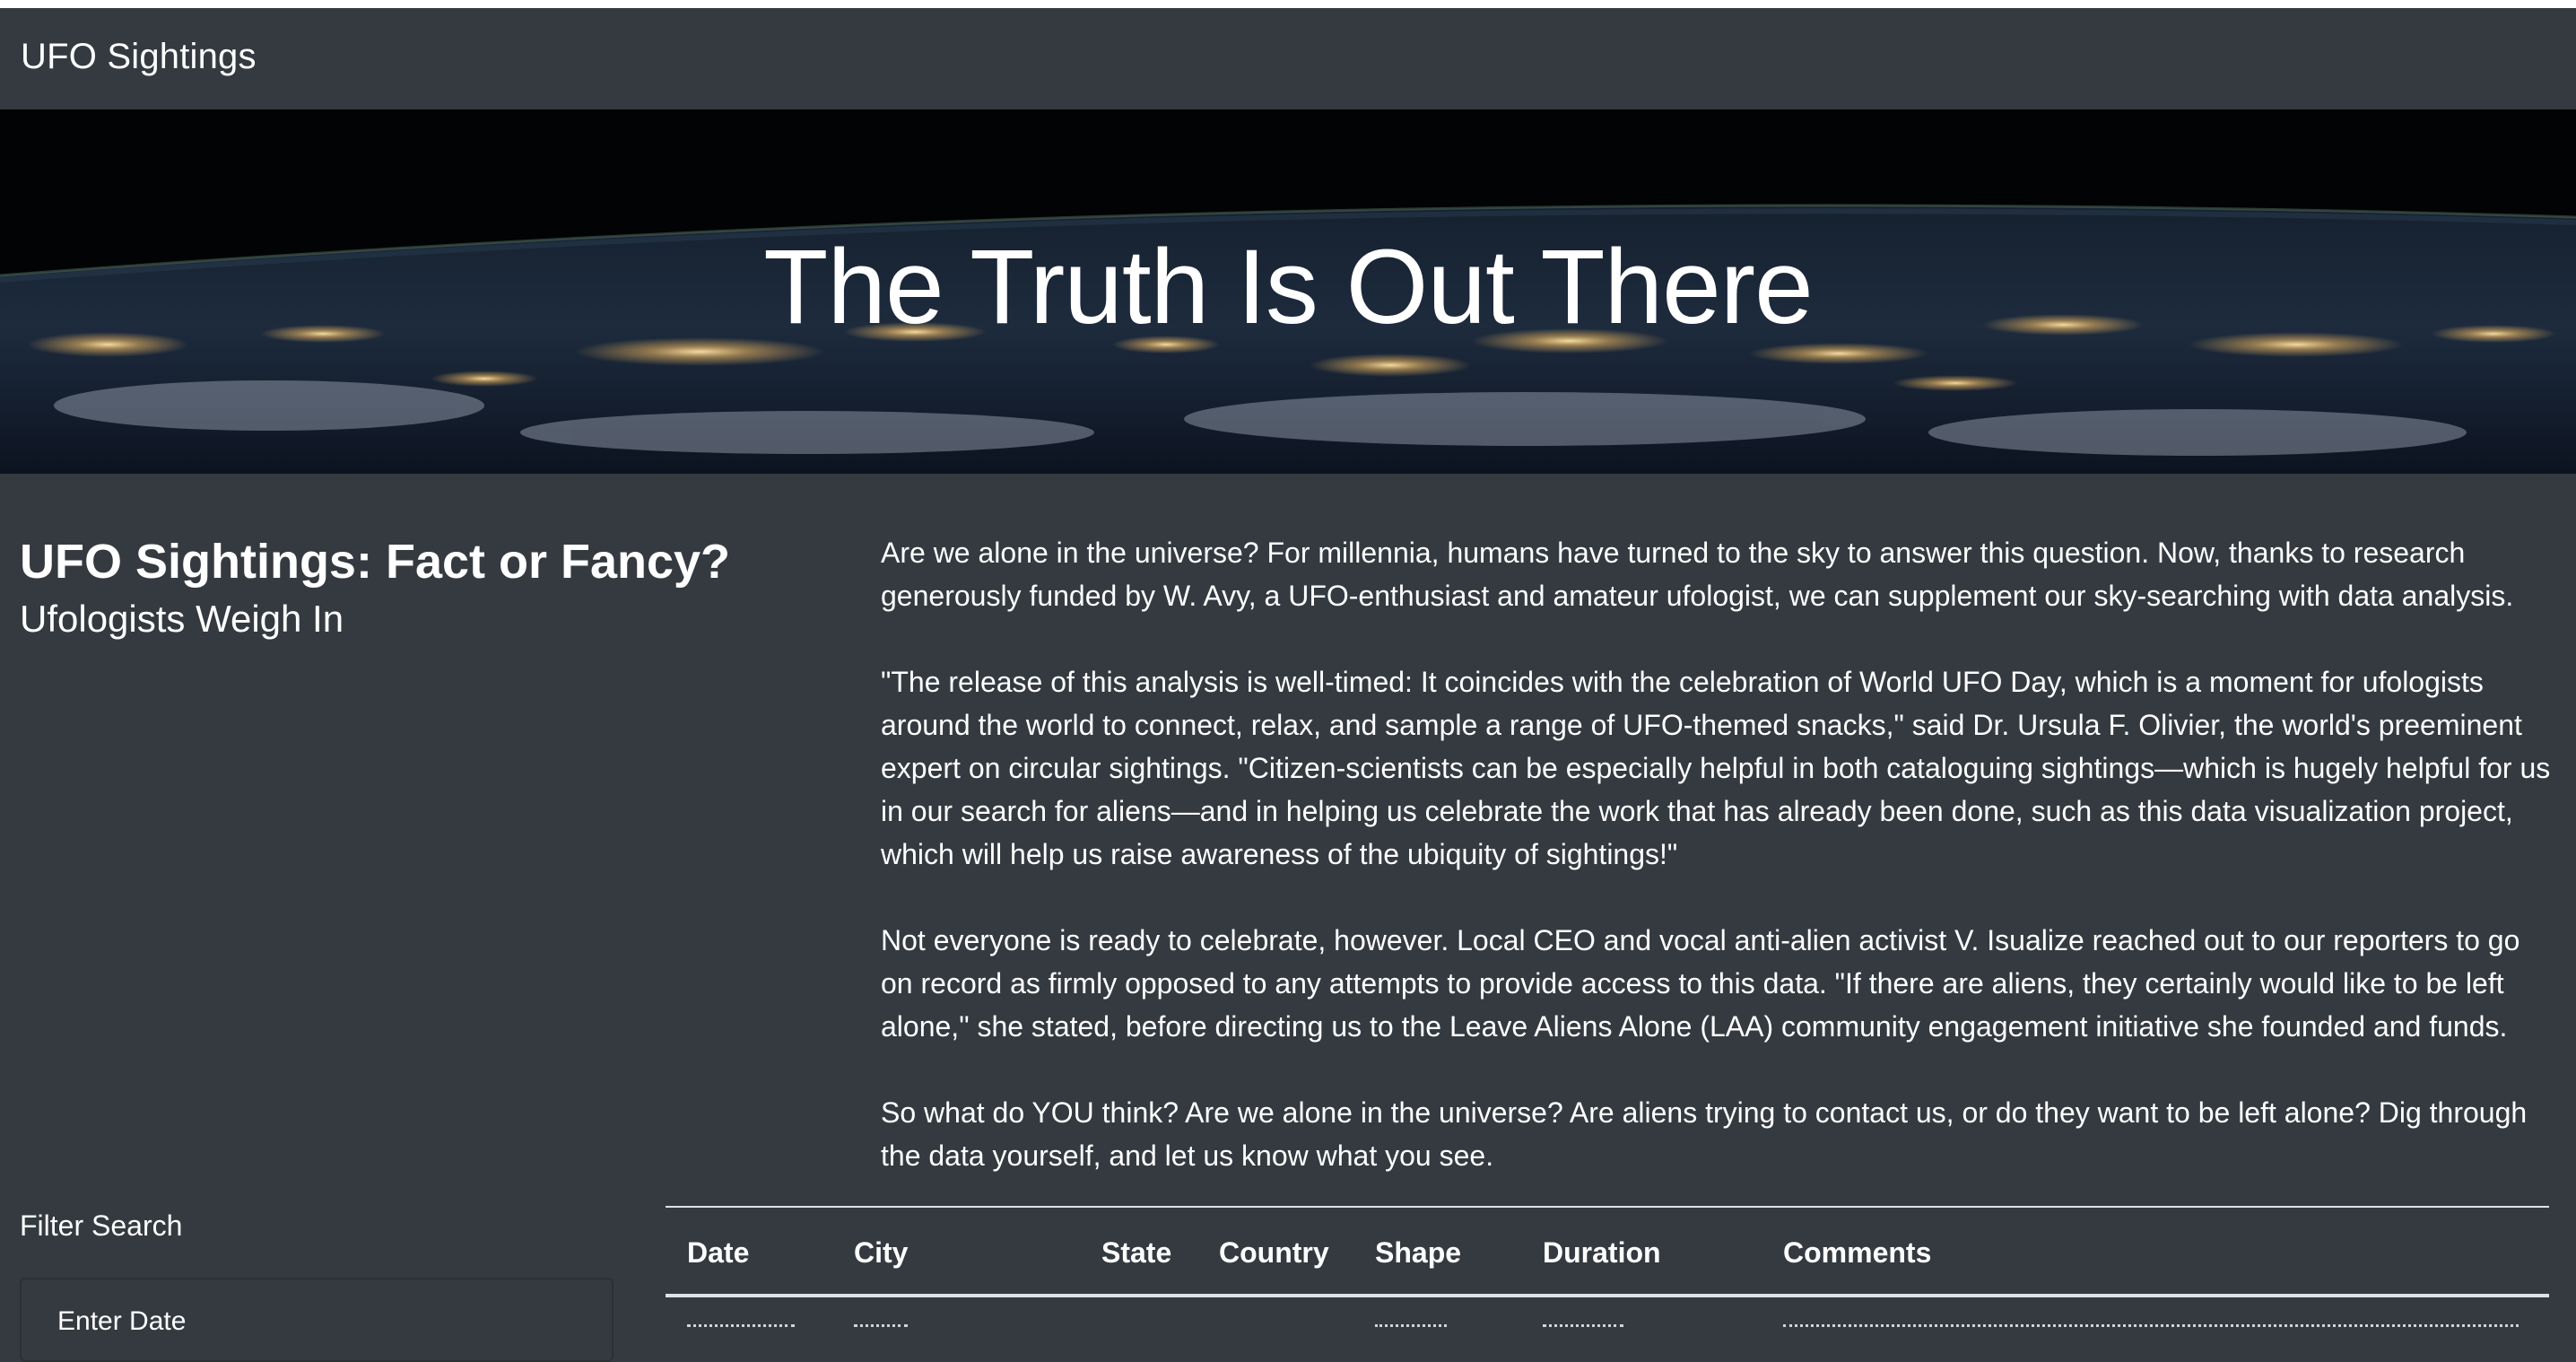  What do you see at coordinates (375, 562) in the screenshot?
I see `intro-heading: UFO Sightings: Fact or Fancy?` at bounding box center [375, 562].